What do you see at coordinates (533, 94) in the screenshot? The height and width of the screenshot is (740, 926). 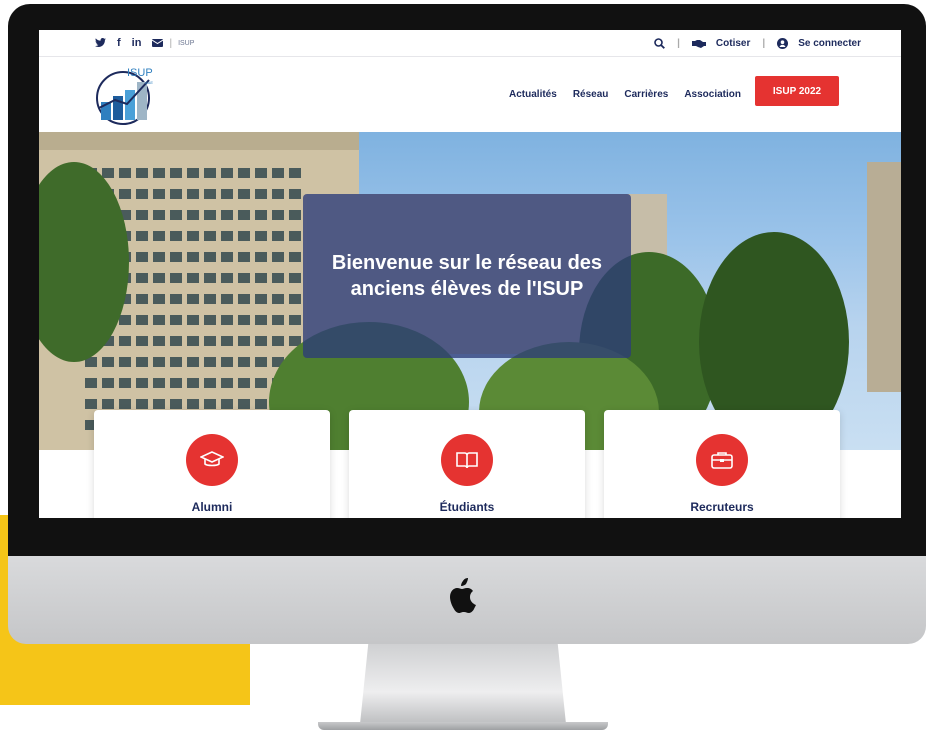 I see `nav-item-actualites: Actualités` at bounding box center [533, 94].